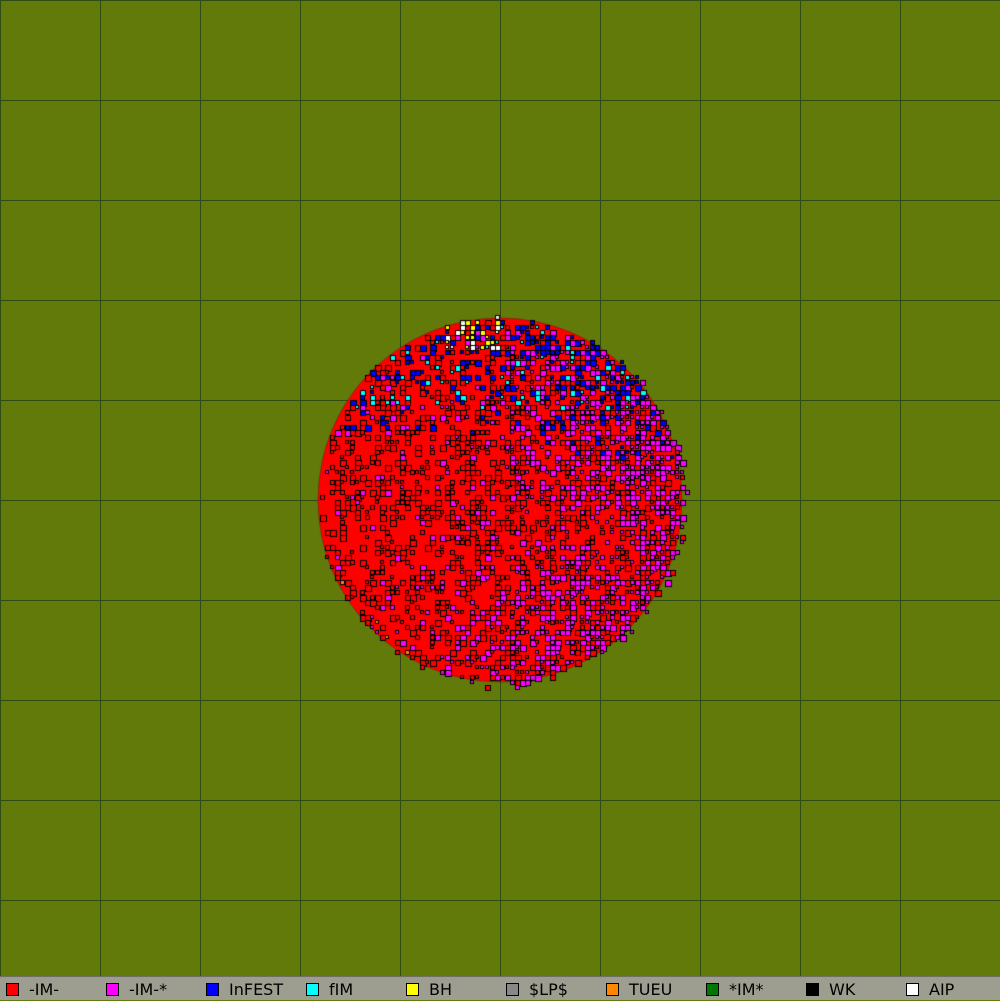 The width and height of the screenshot is (1000, 1001). What do you see at coordinates (426, 989) in the screenshot?
I see `legend-item: BH` at bounding box center [426, 989].